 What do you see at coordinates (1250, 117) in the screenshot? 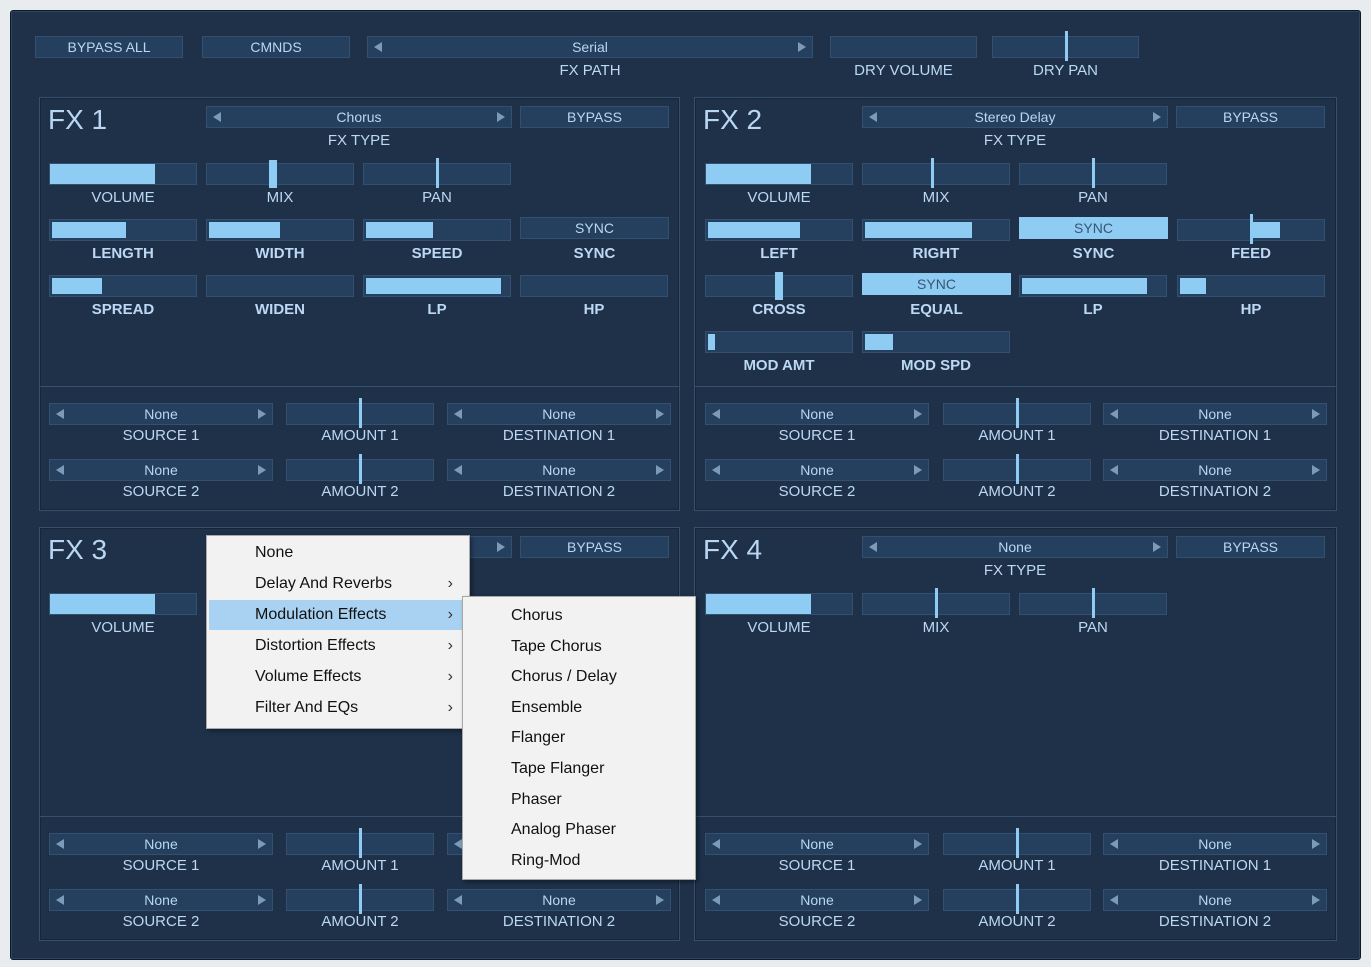
I see `fx2-bypass-button: BYPASS` at bounding box center [1250, 117].